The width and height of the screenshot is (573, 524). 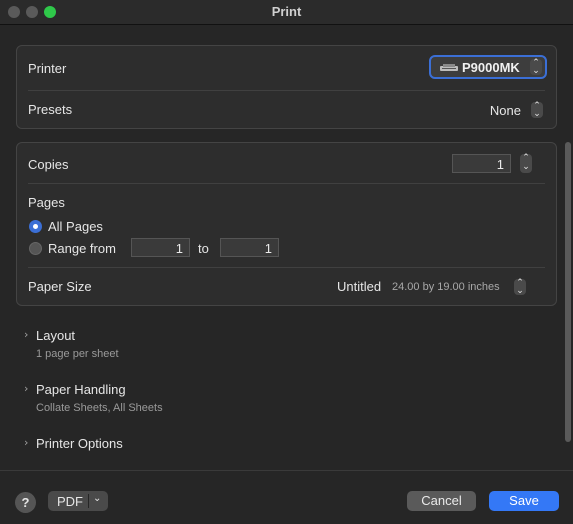 I want to click on chevron-down-icon: ⌄, so click(x=97, y=498).